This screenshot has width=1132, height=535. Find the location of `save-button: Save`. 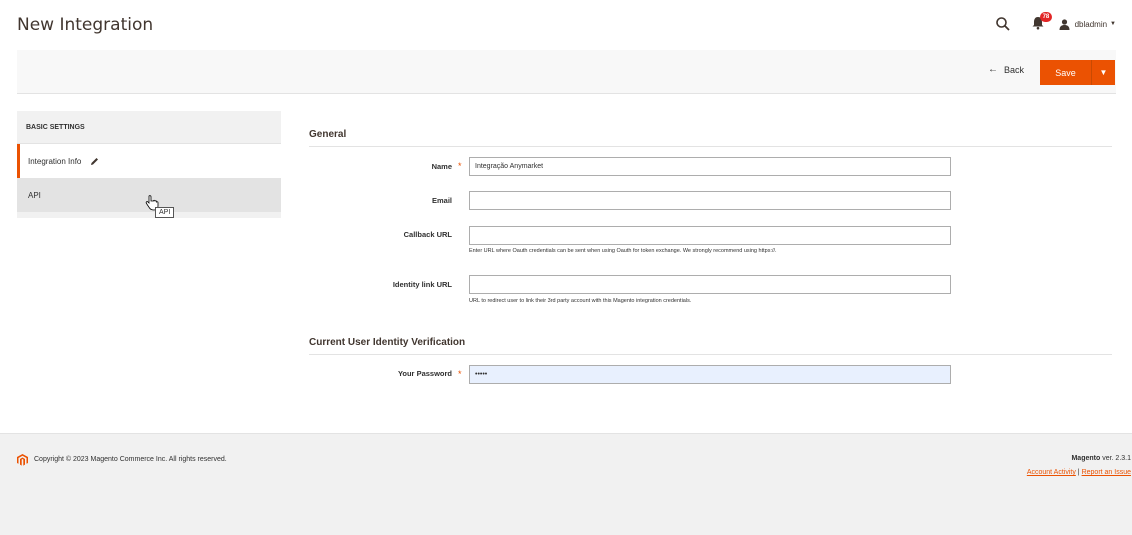

save-button: Save is located at coordinates (1065, 72).